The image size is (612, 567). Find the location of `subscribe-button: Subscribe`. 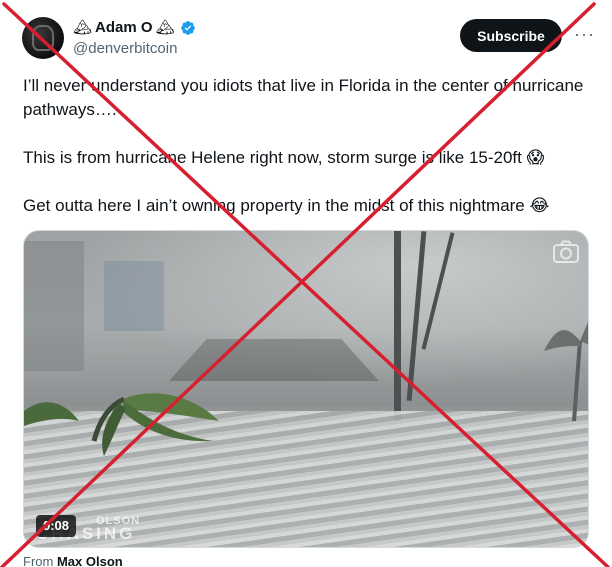

subscribe-button: Subscribe is located at coordinates (511, 35).